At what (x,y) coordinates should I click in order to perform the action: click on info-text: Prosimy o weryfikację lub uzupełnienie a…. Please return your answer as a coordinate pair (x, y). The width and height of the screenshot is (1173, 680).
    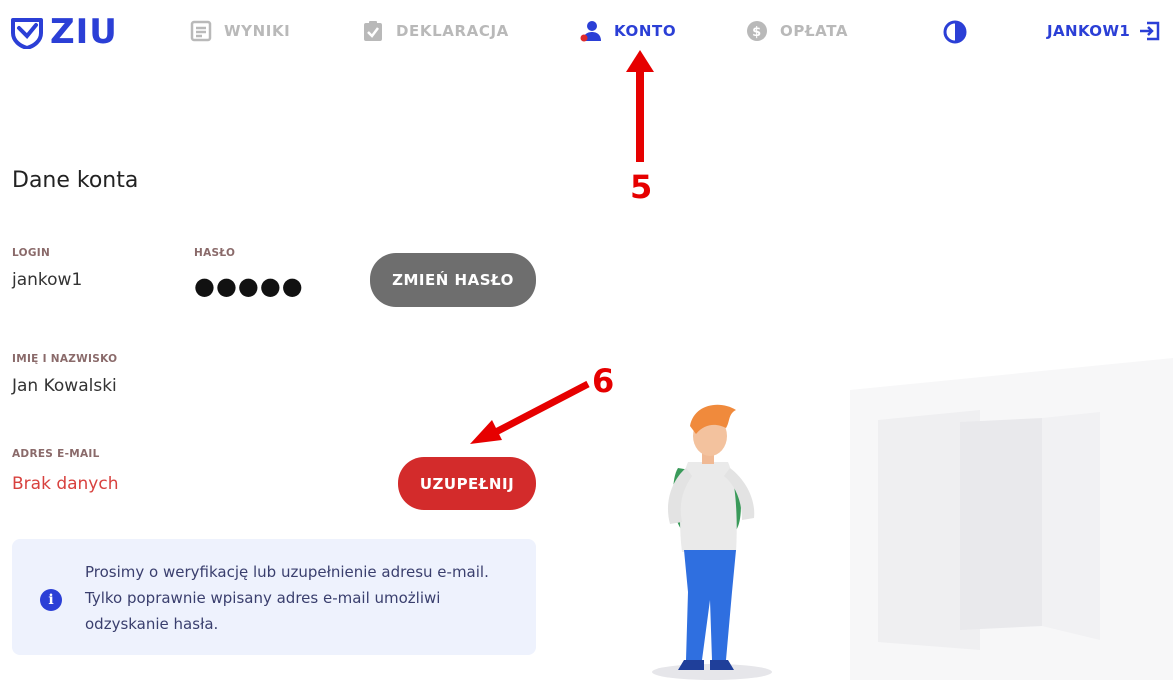
    Looking at the image, I should click on (287, 598).